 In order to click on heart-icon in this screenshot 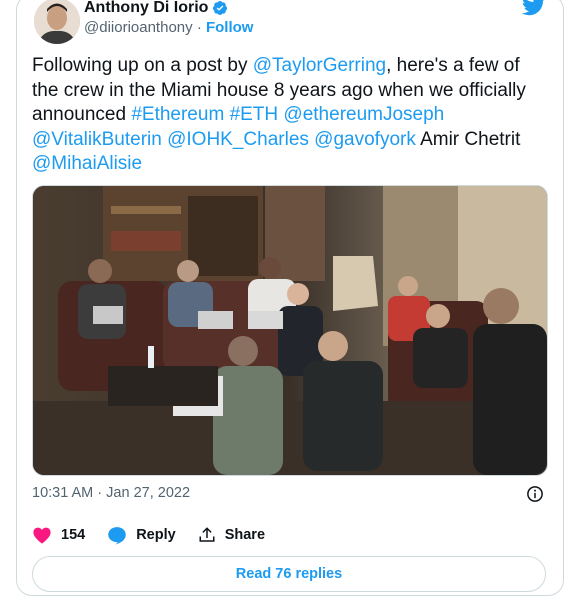, I will do `click(42, 535)`.